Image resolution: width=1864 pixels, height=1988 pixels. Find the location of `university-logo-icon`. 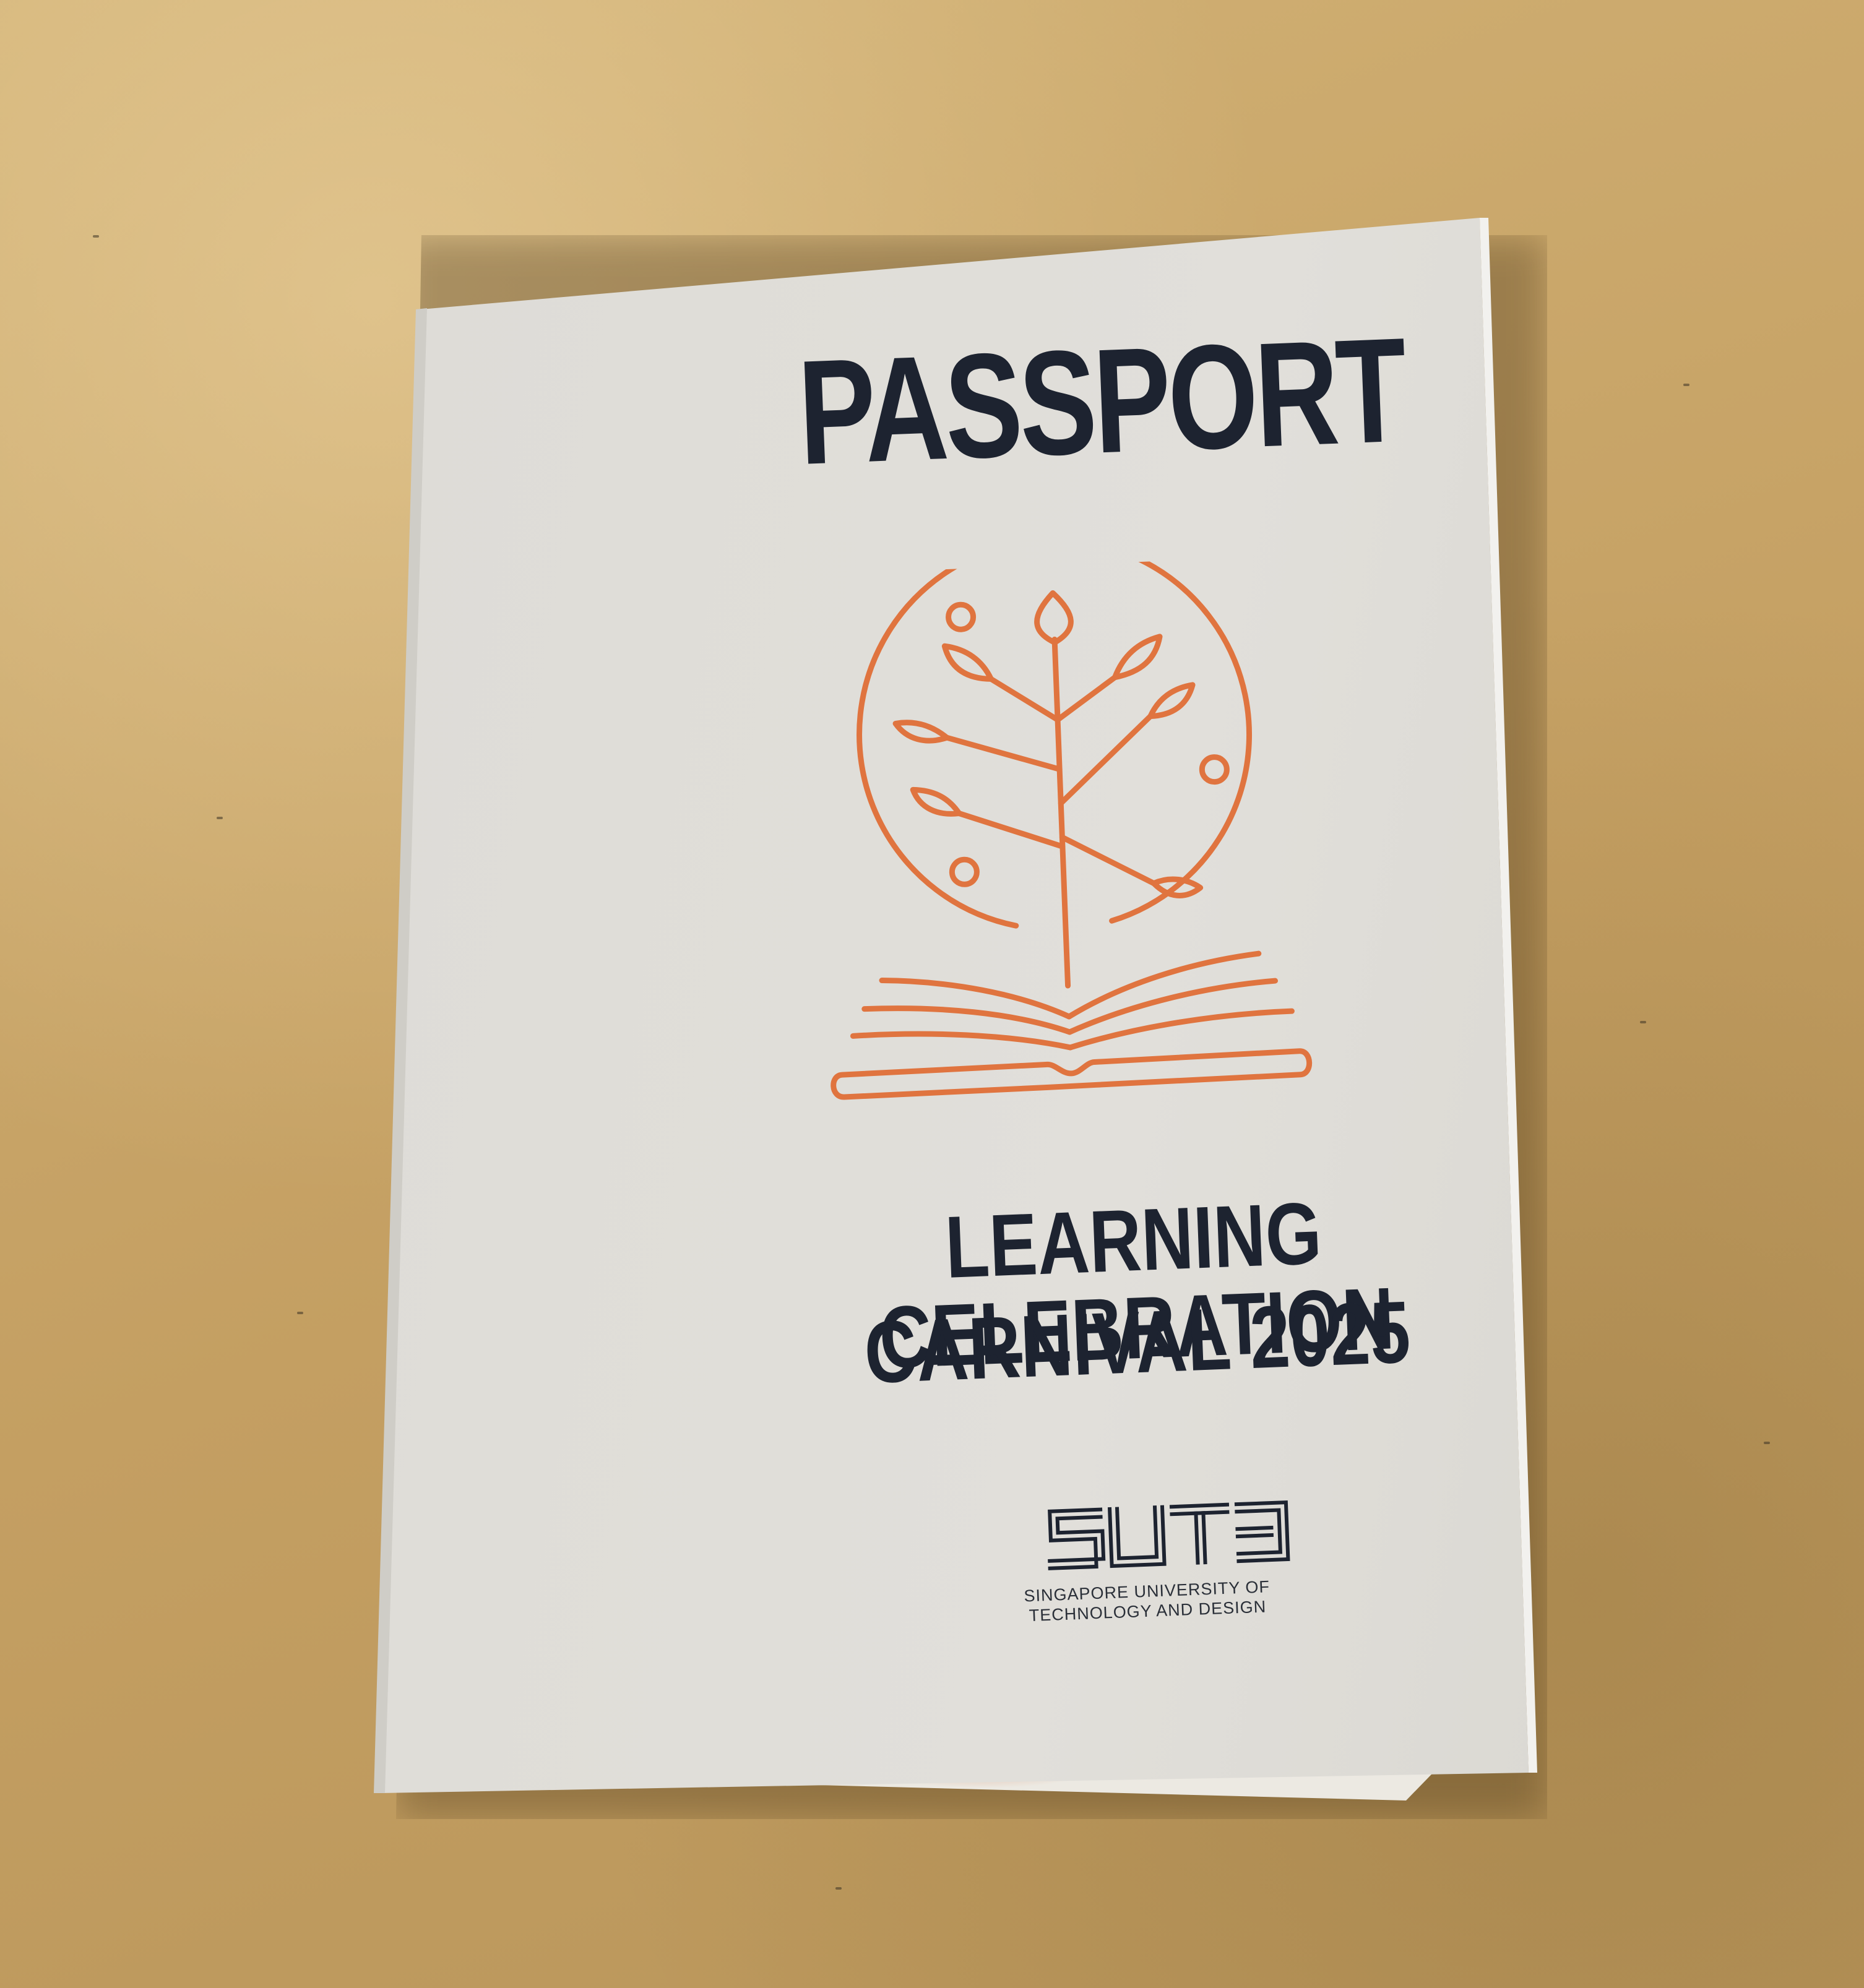

university-logo-icon is located at coordinates (1169, 1535).